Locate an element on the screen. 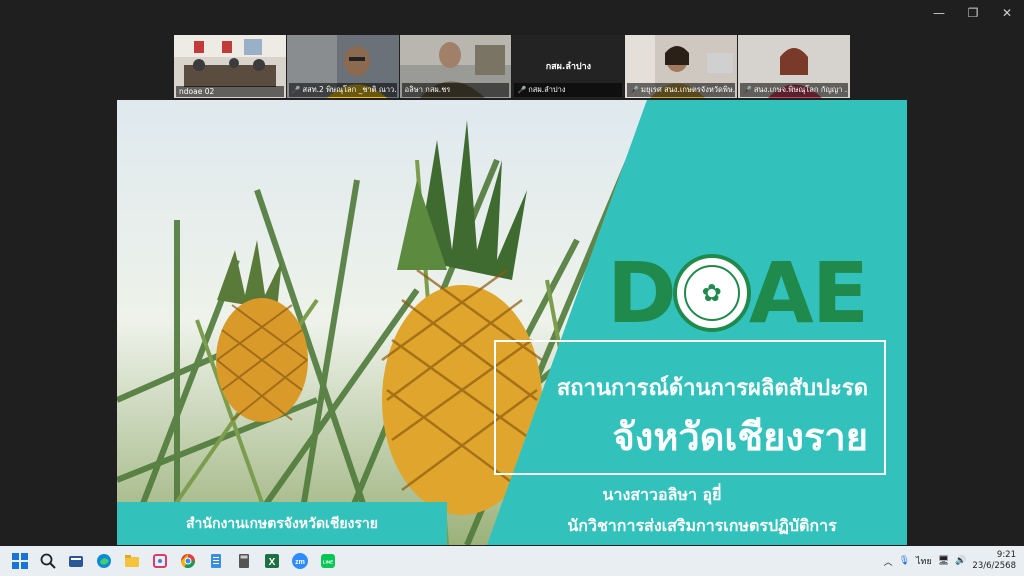 This screenshot has width=1024, height=576. svg-text: zm is located at coordinates (300, 562).